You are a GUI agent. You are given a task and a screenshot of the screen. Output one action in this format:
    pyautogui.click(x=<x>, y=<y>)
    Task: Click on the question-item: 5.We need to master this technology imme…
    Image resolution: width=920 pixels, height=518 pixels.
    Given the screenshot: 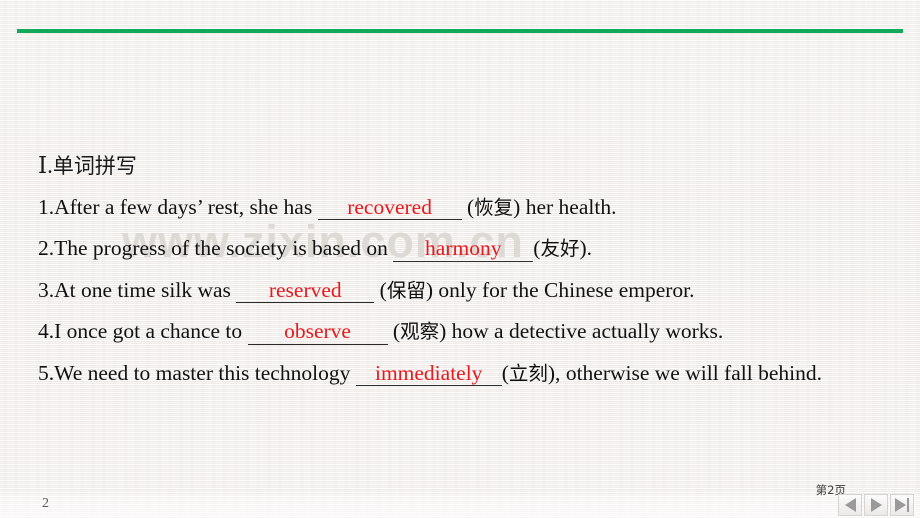 What is the action you would take?
    pyautogui.click(x=468, y=373)
    